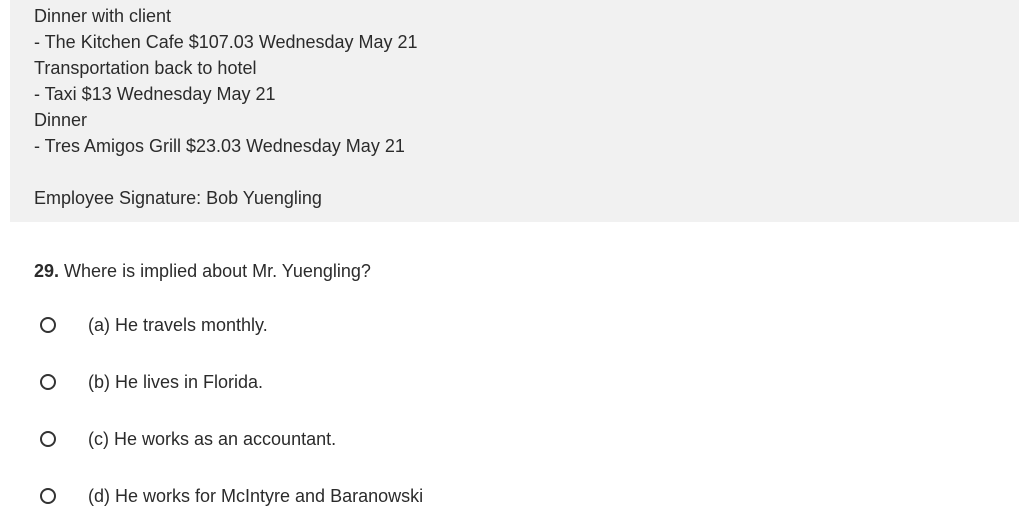  What do you see at coordinates (178, 325) in the screenshot?
I see `answer-option-label: (a) He travels monthly.` at bounding box center [178, 325].